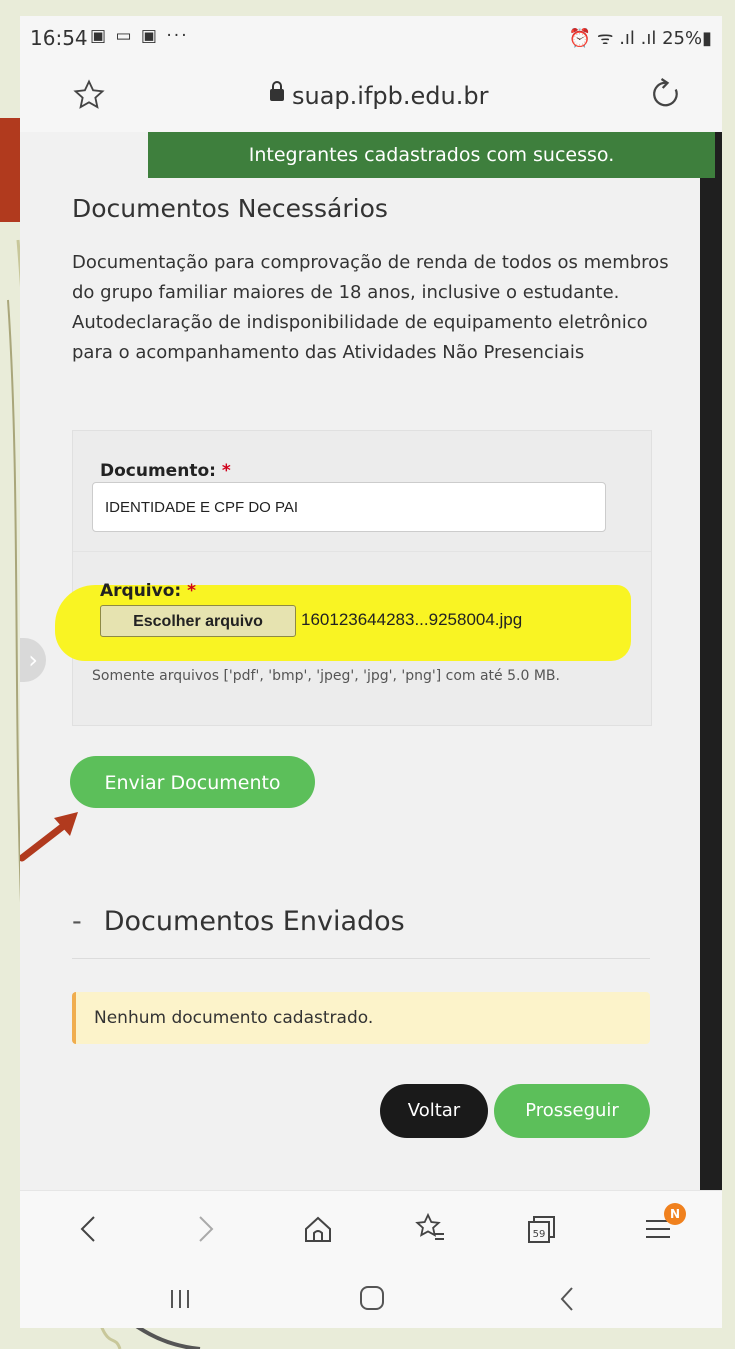 The width and height of the screenshot is (735, 1349). I want to click on tabs-count: 59, so click(539, 1234).